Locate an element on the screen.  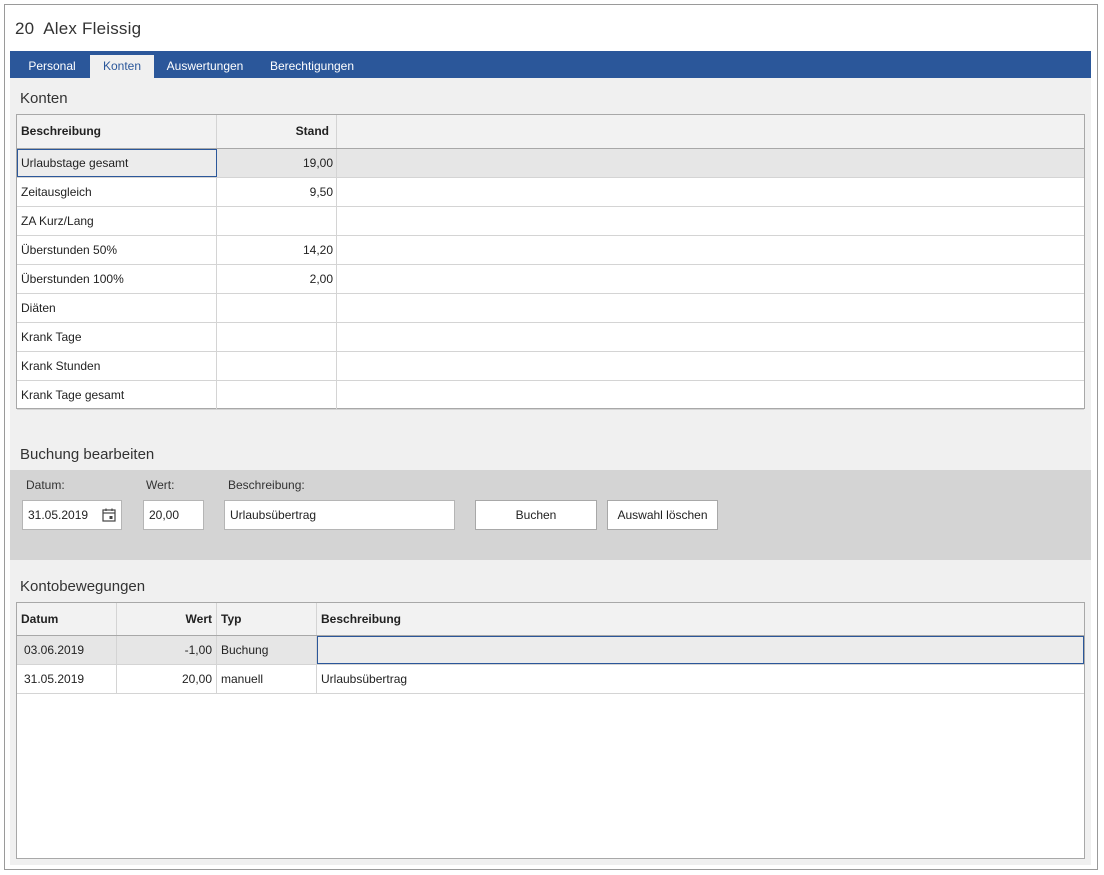
beschreibung-field: Urlaubsübertrag is located at coordinates (339, 515).